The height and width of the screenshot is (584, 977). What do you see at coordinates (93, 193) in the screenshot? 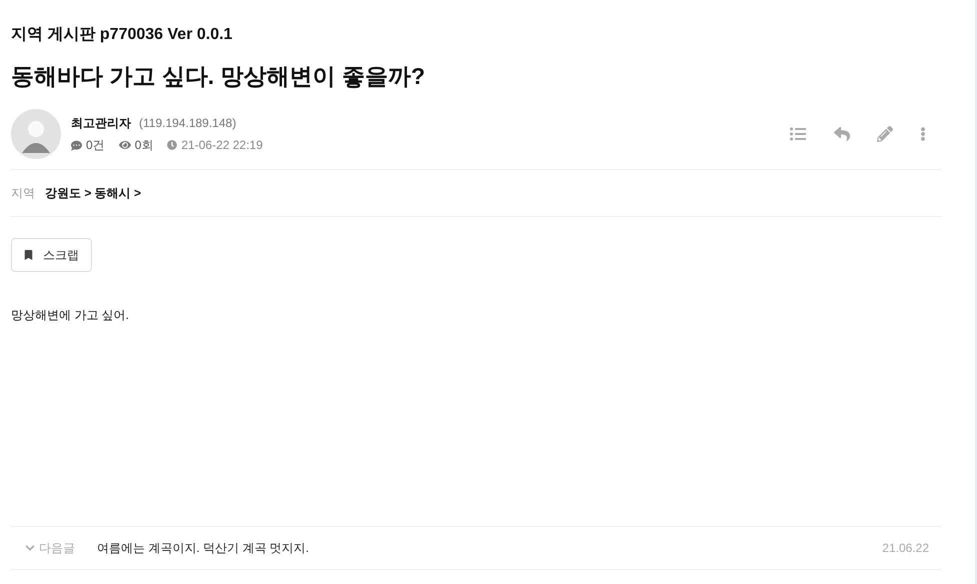
I see `region-path: 강원도 > 동해시 >` at bounding box center [93, 193].